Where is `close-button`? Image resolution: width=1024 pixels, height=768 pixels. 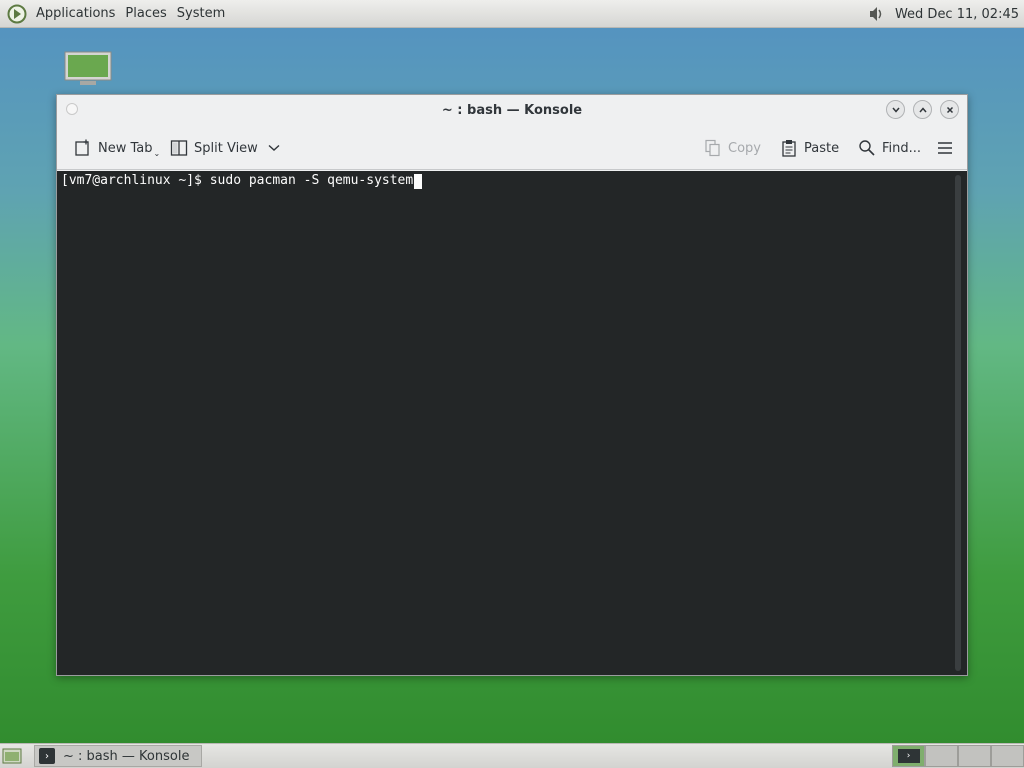 close-button is located at coordinates (949, 109).